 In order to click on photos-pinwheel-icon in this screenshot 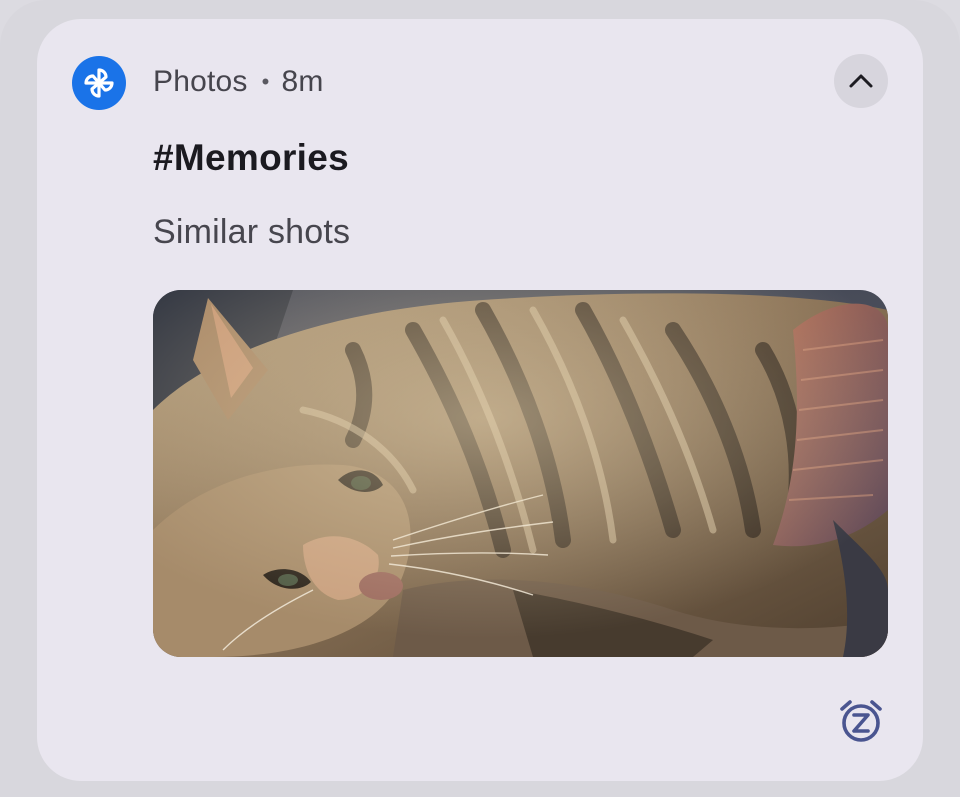, I will do `click(99, 83)`.